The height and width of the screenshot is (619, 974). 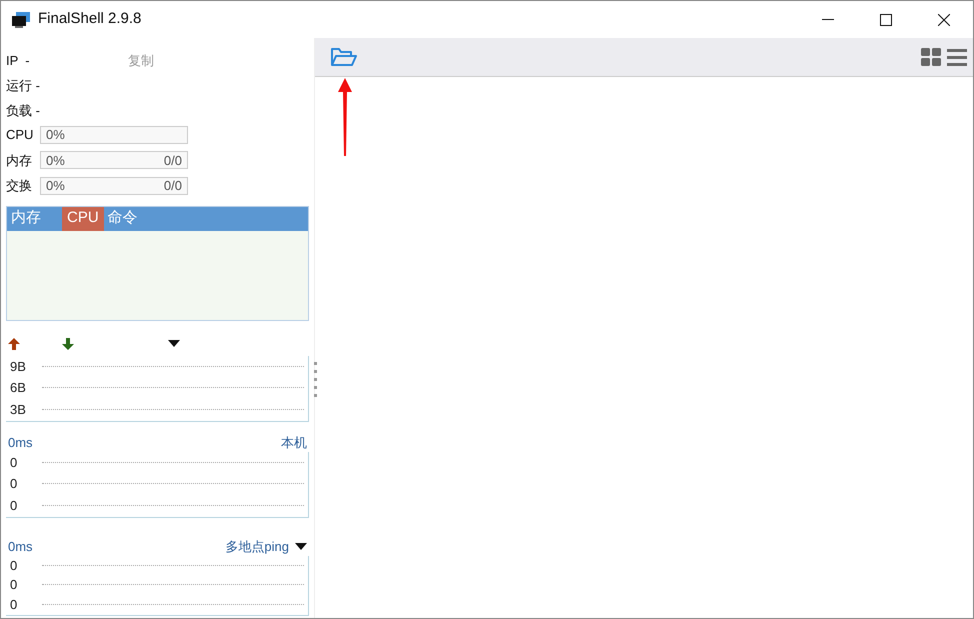 What do you see at coordinates (344, 57) in the screenshot?
I see `folder-icon` at bounding box center [344, 57].